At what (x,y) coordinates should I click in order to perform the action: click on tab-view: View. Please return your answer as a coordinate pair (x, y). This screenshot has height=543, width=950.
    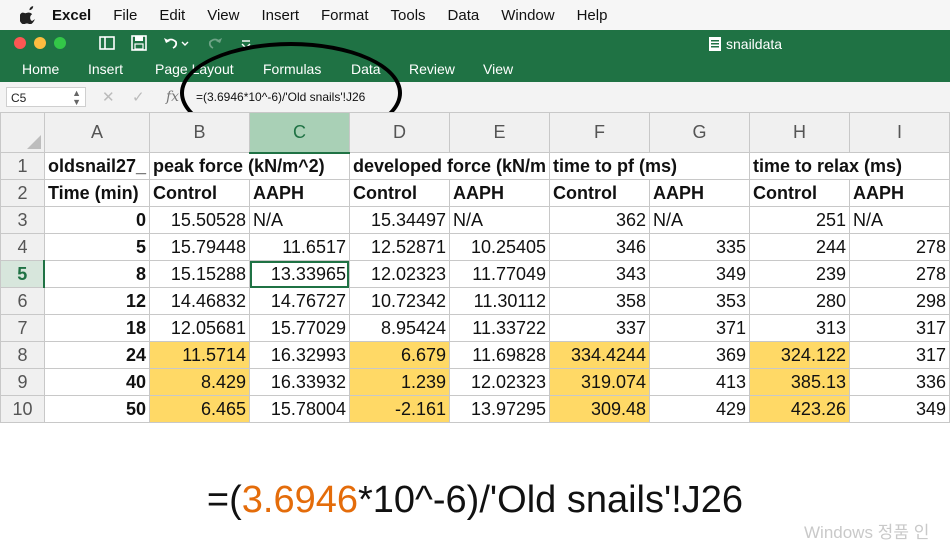
    Looking at the image, I should click on (498, 69).